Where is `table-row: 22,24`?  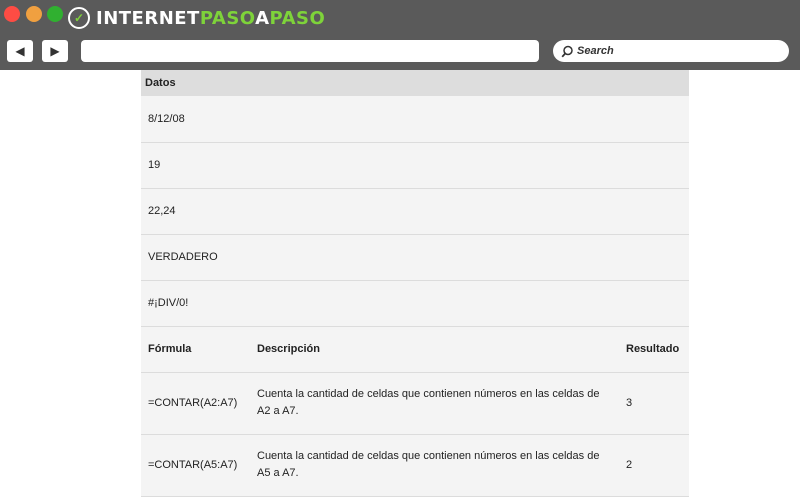
table-row: 22,24 is located at coordinates (415, 211).